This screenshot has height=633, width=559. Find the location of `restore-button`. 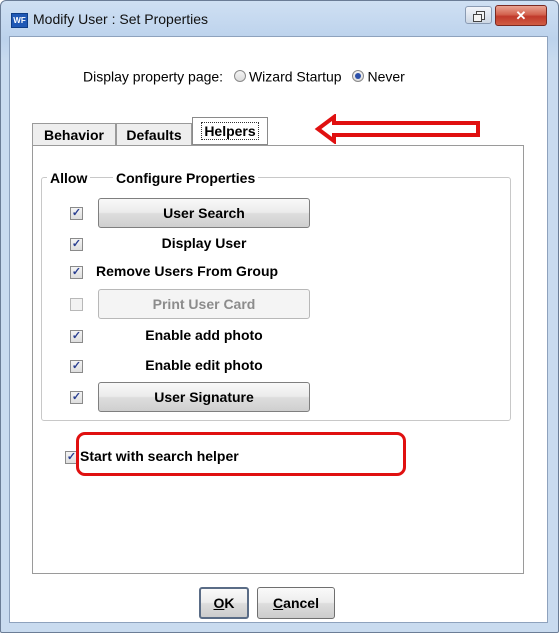

restore-button is located at coordinates (478, 15).